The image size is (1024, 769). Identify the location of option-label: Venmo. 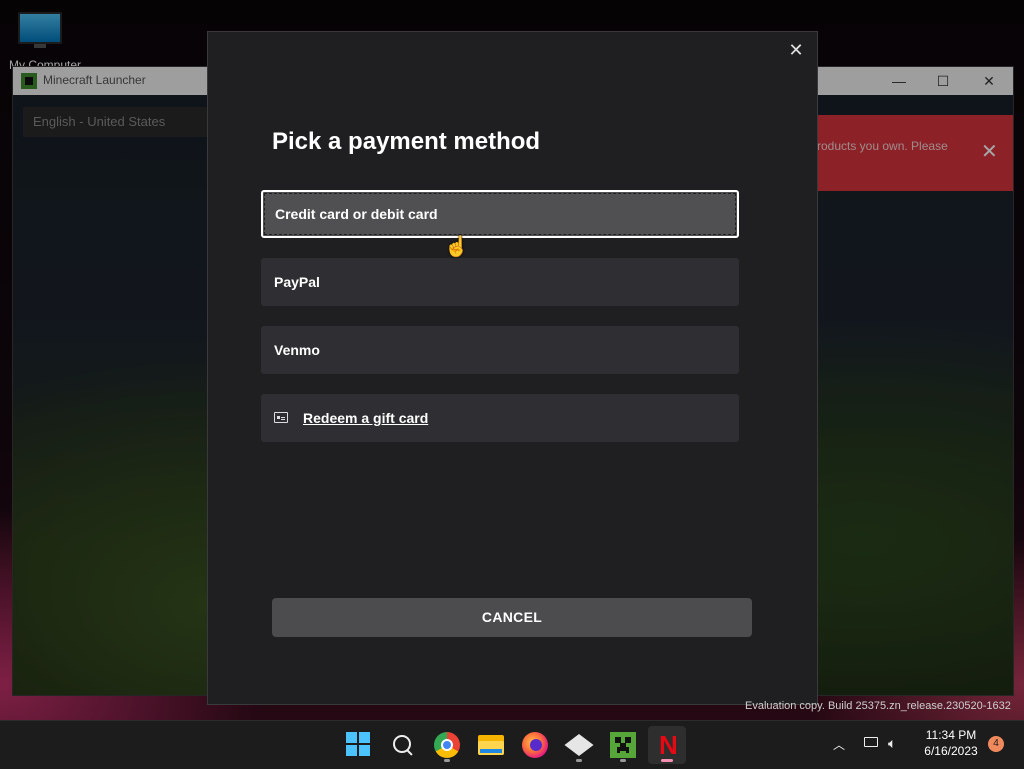
(297, 350).